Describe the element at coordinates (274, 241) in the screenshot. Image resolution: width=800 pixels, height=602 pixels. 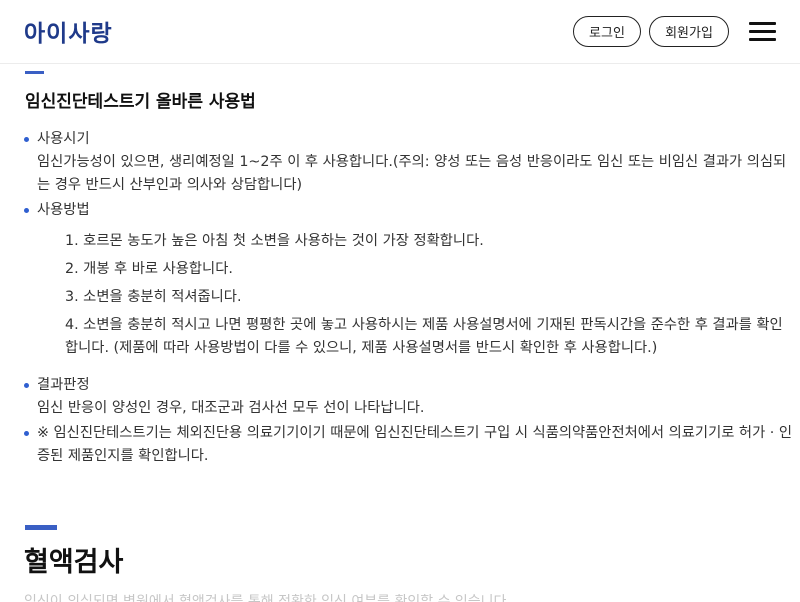
I see `usage-step: 1. 호르몬 농도가 높은 아침 첫 소변을 사용하는 것이 가장 정확합니다.` at that location.